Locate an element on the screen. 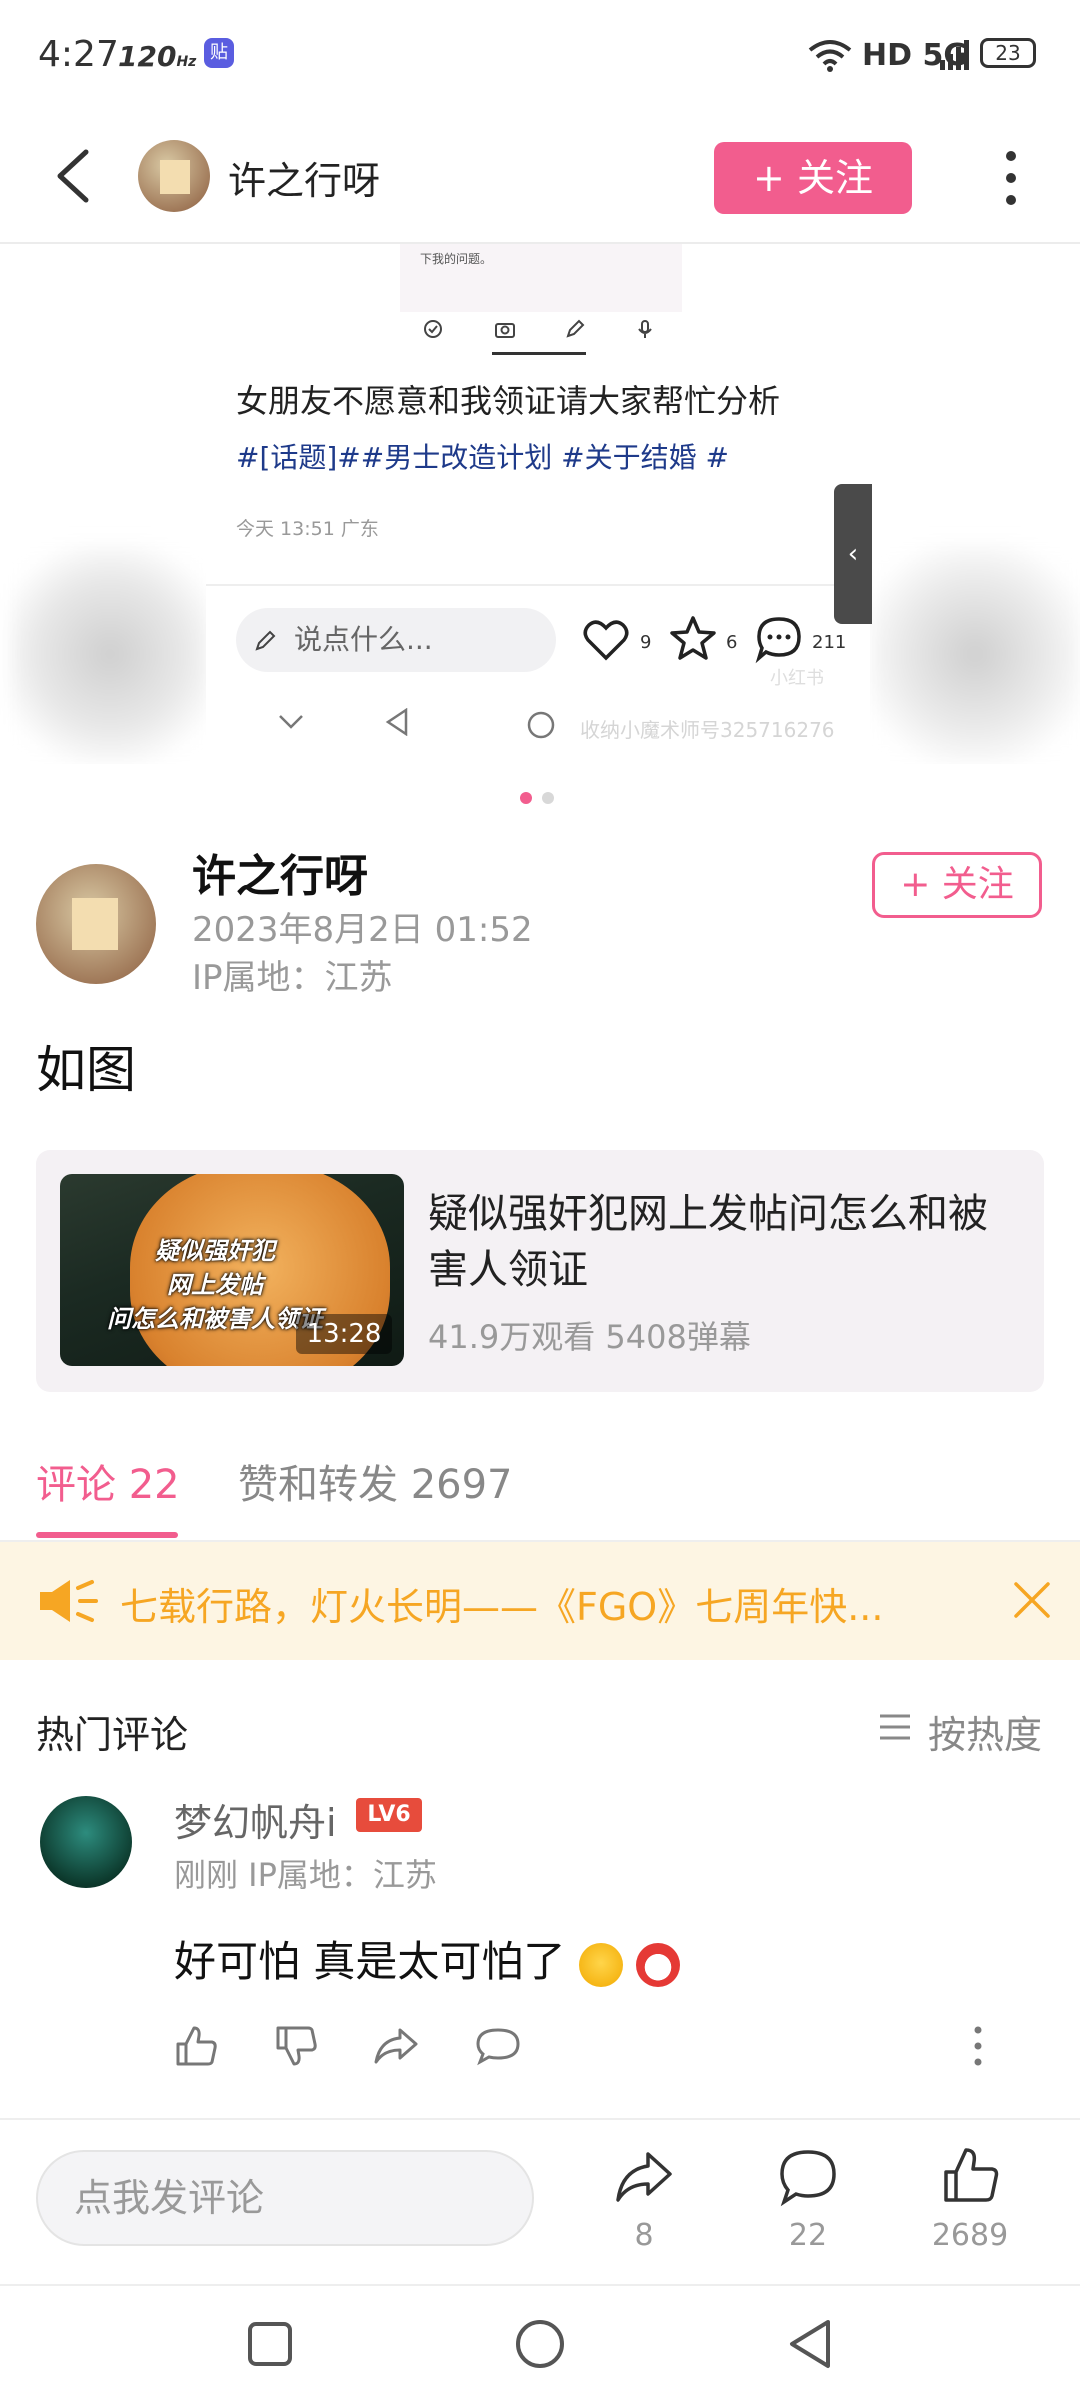 Image resolution: width=1080 pixels, height=2400 pixels. pen-icon is located at coordinates (575, 328).